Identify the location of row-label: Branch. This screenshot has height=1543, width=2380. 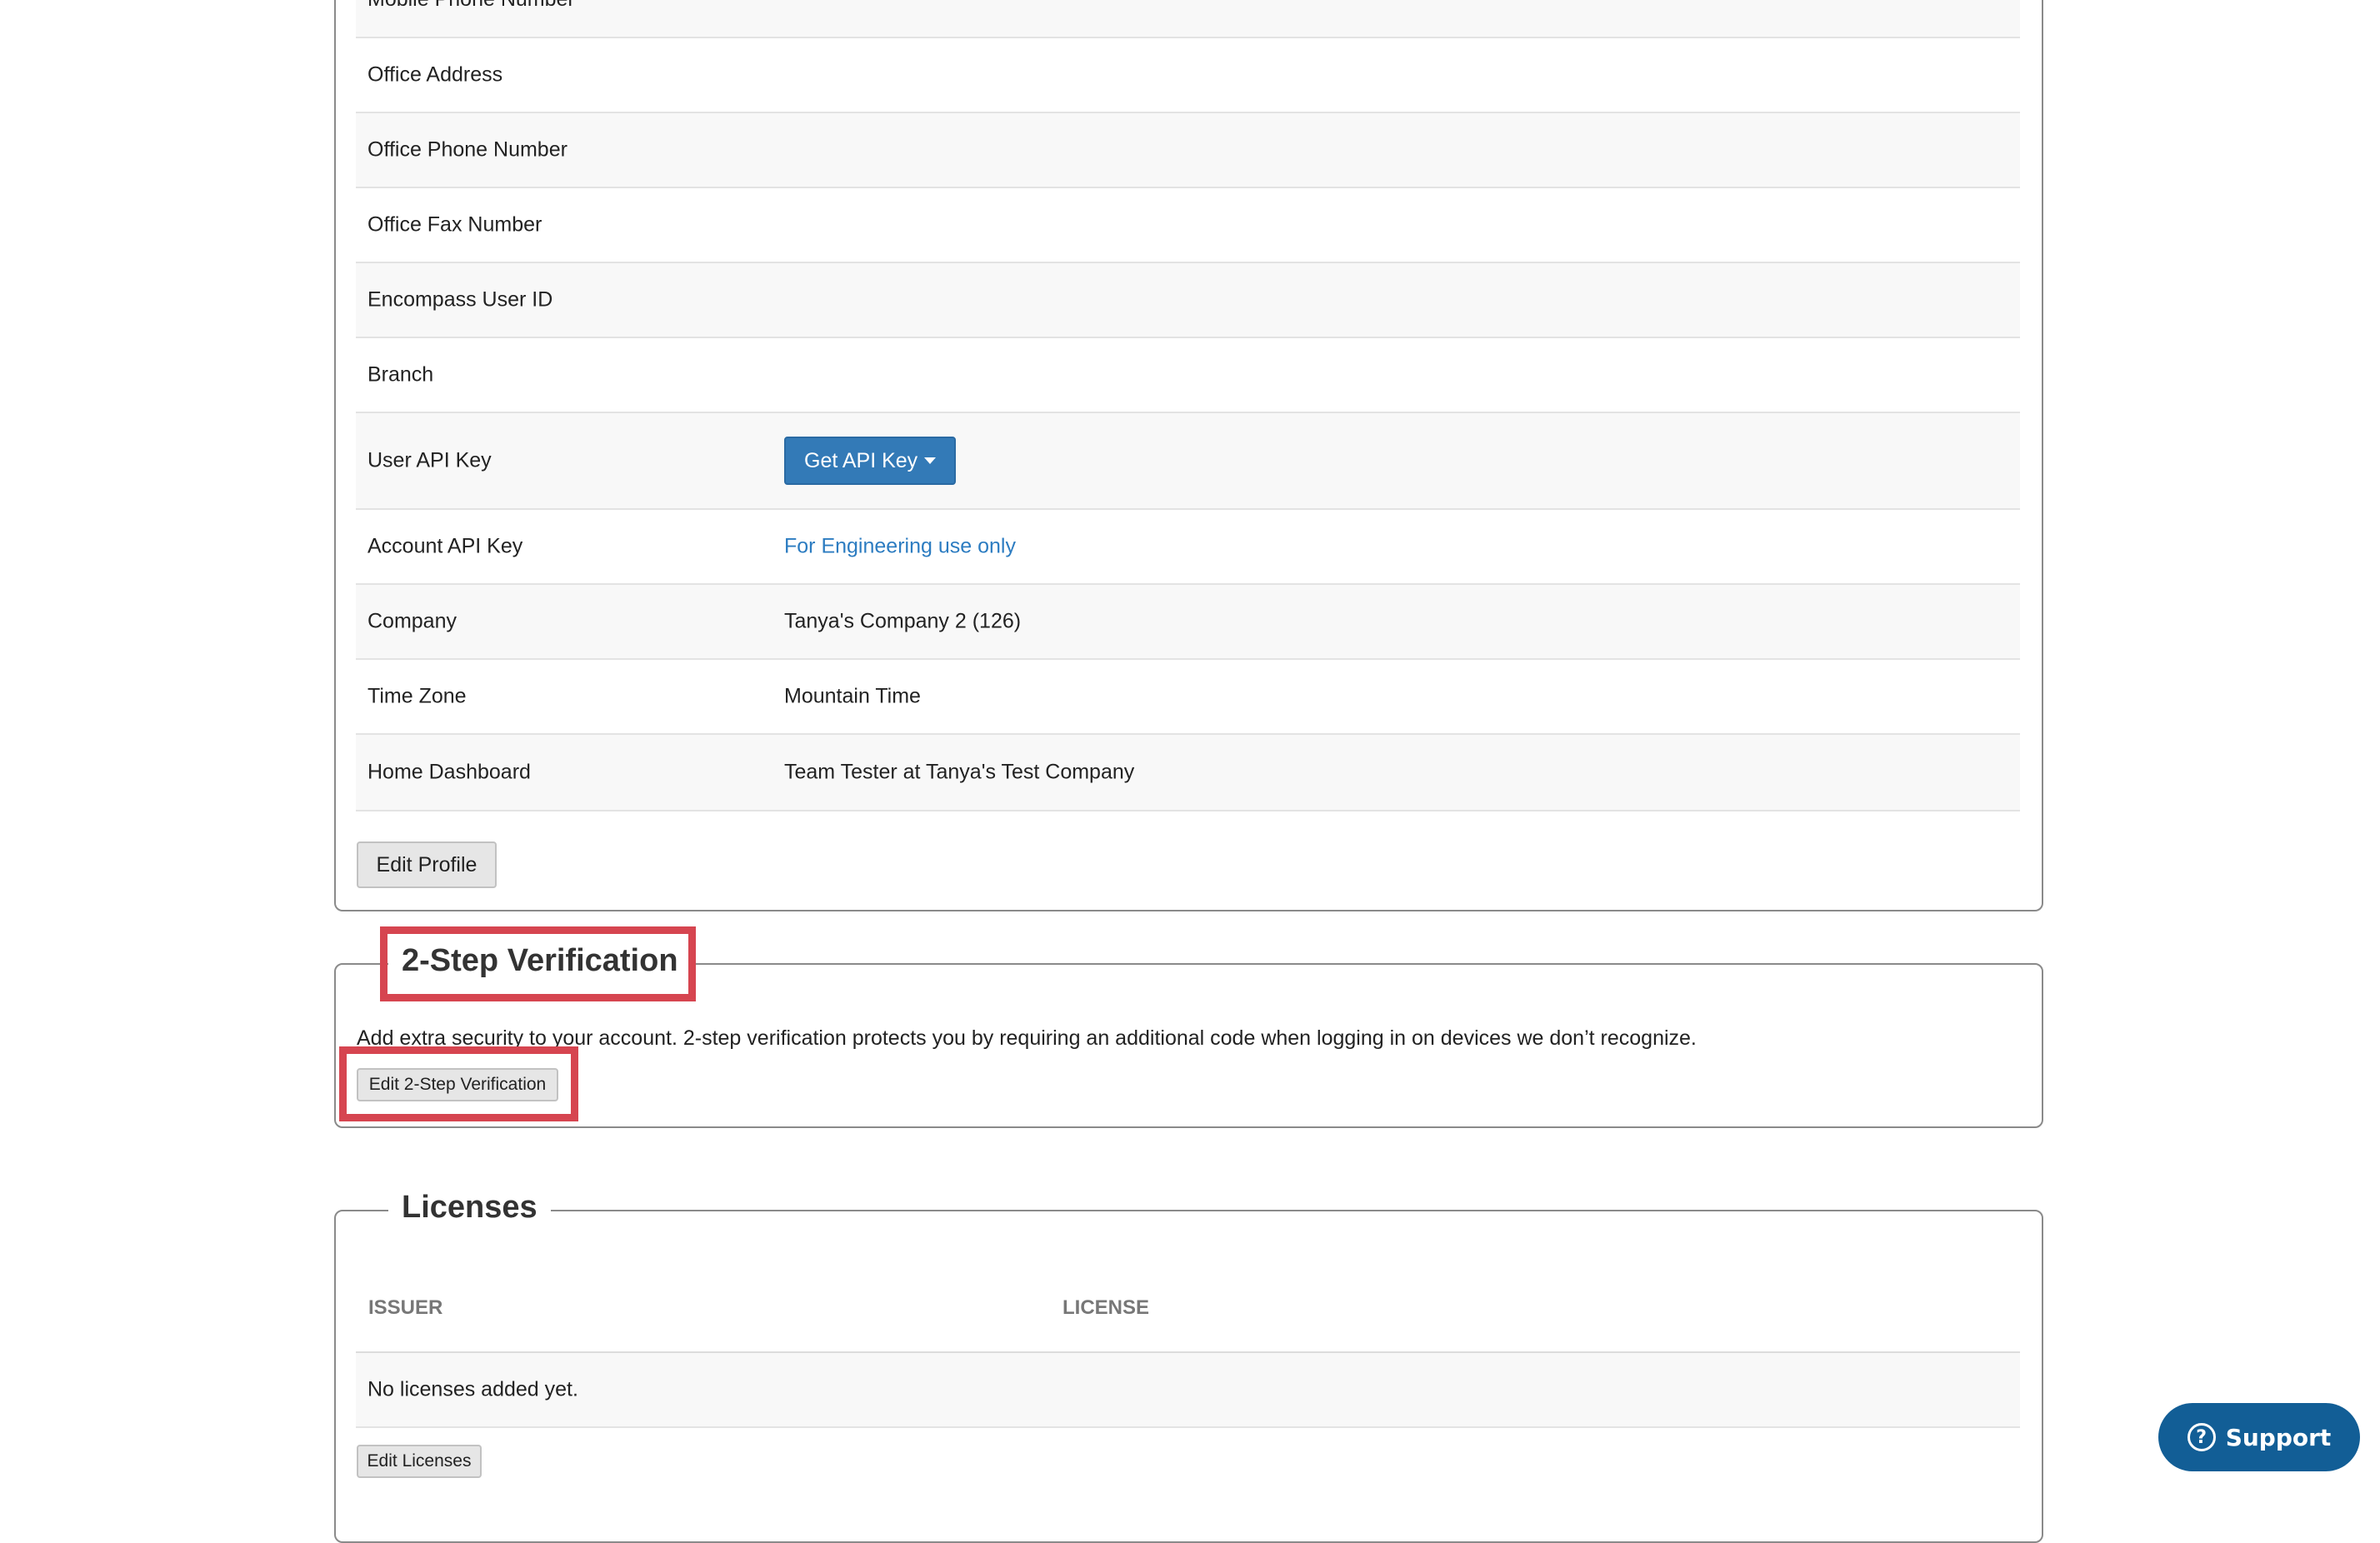
(401, 374).